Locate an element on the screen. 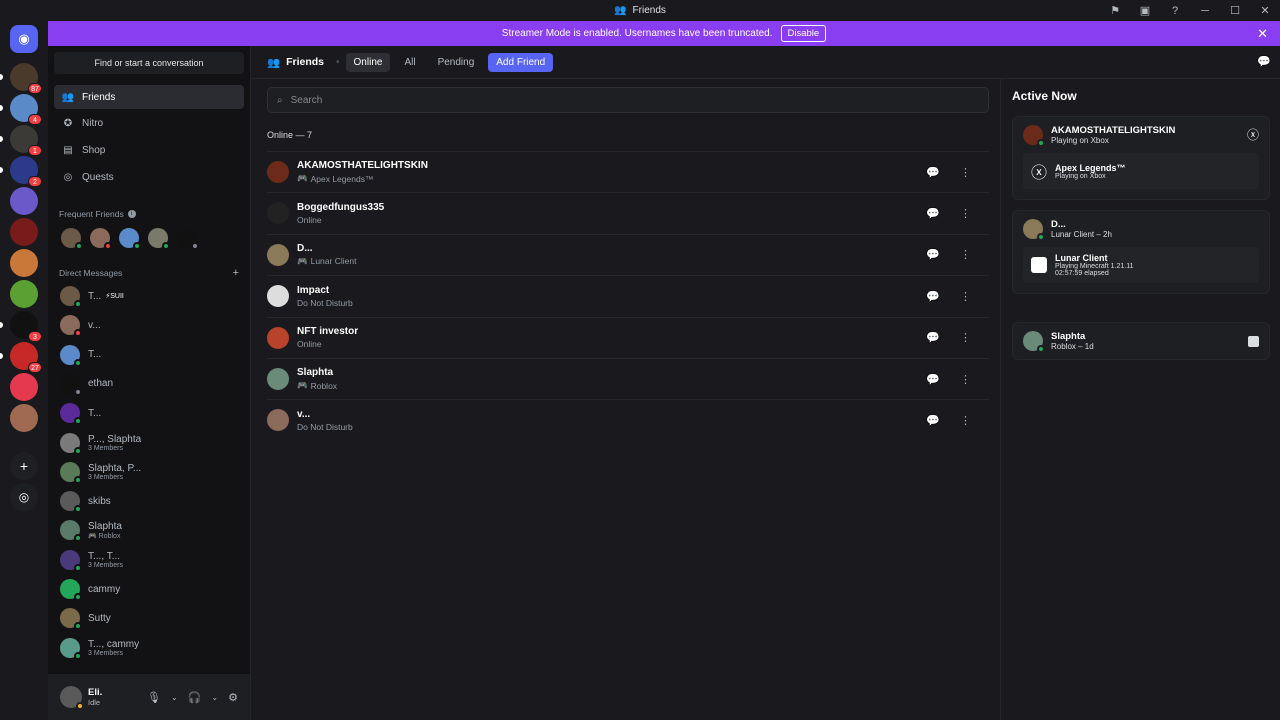  nav-friends: 👥 Friends is located at coordinates (149, 97).